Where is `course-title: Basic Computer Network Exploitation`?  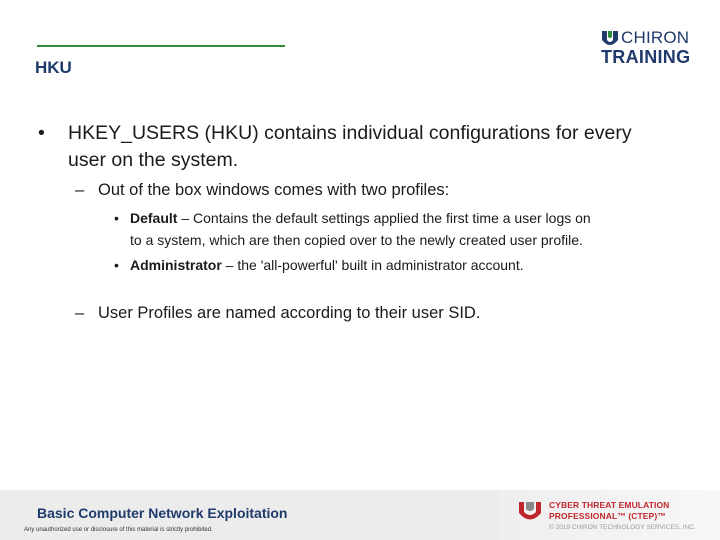
course-title: Basic Computer Network Exploitation is located at coordinates (162, 513).